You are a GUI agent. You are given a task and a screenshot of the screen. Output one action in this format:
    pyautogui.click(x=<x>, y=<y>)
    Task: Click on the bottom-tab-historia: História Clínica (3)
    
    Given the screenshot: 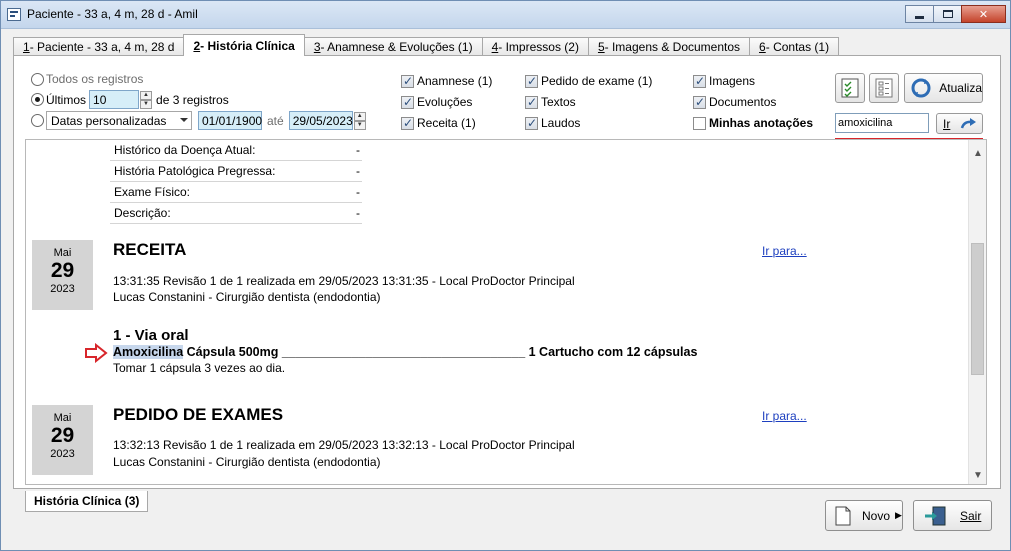 What is the action you would take?
    pyautogui.click(x=87, y=501)
    